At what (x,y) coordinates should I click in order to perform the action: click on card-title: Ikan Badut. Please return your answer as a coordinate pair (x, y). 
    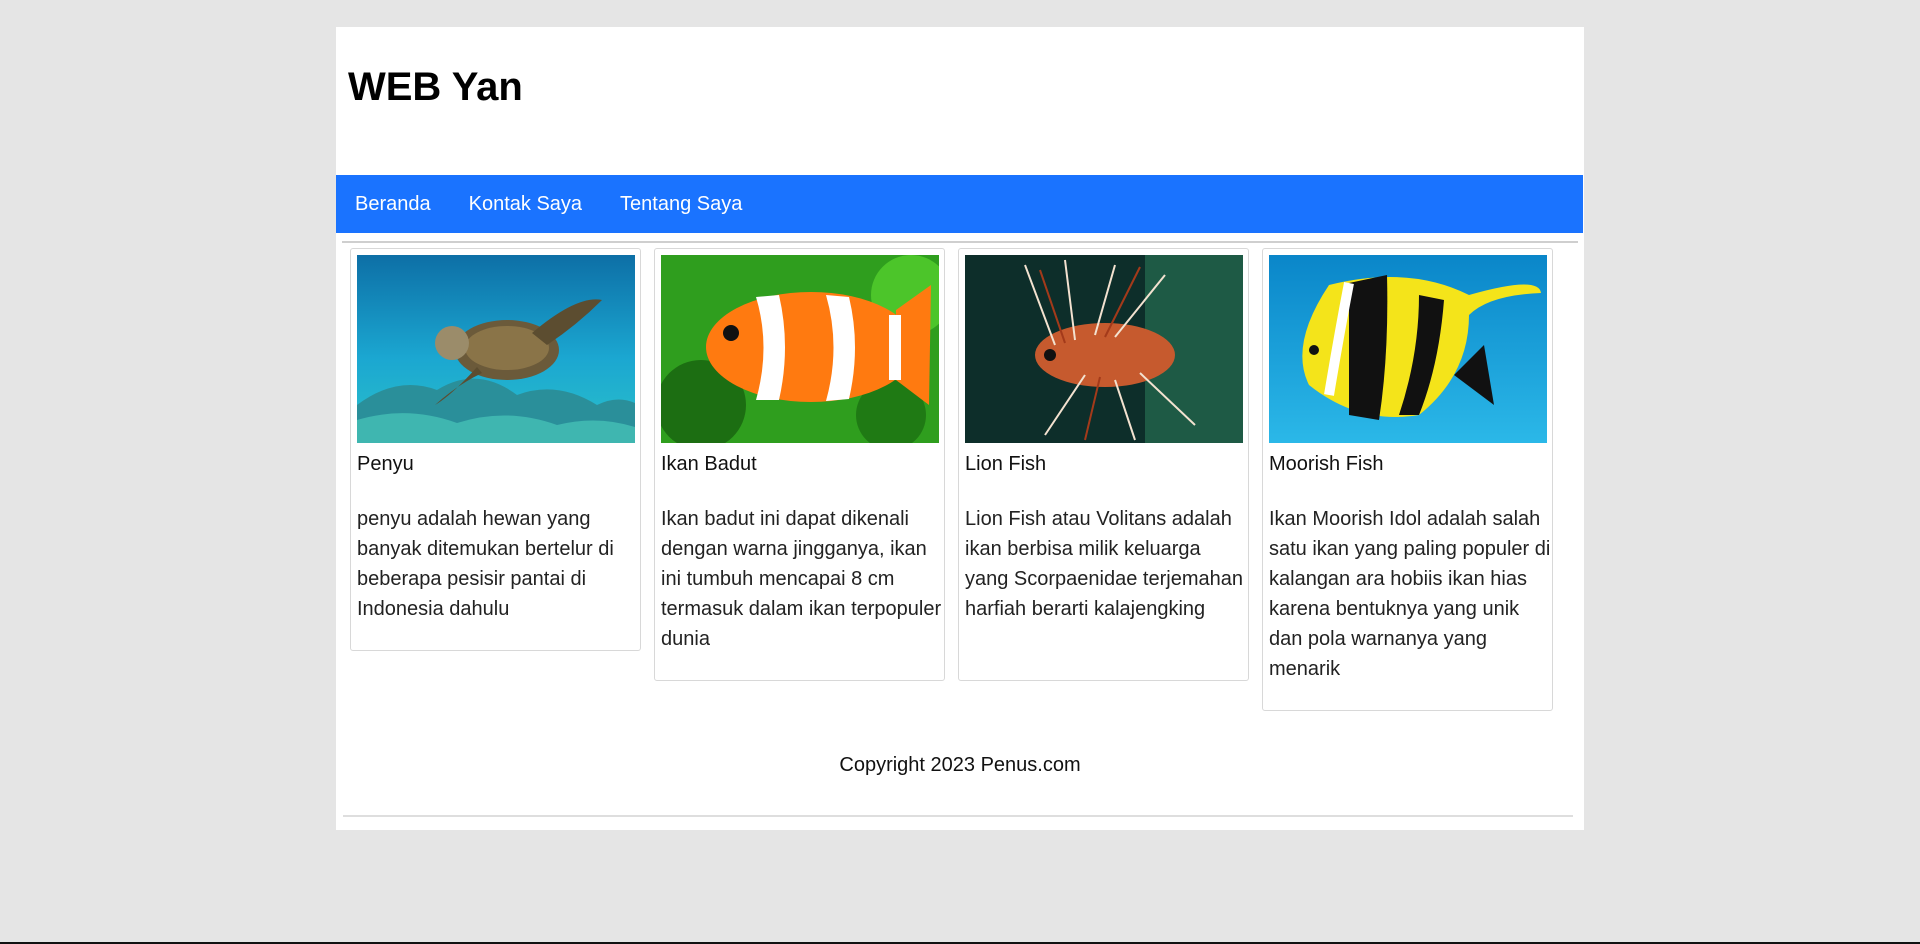
    Looking at the image, I should click on (709, 464).